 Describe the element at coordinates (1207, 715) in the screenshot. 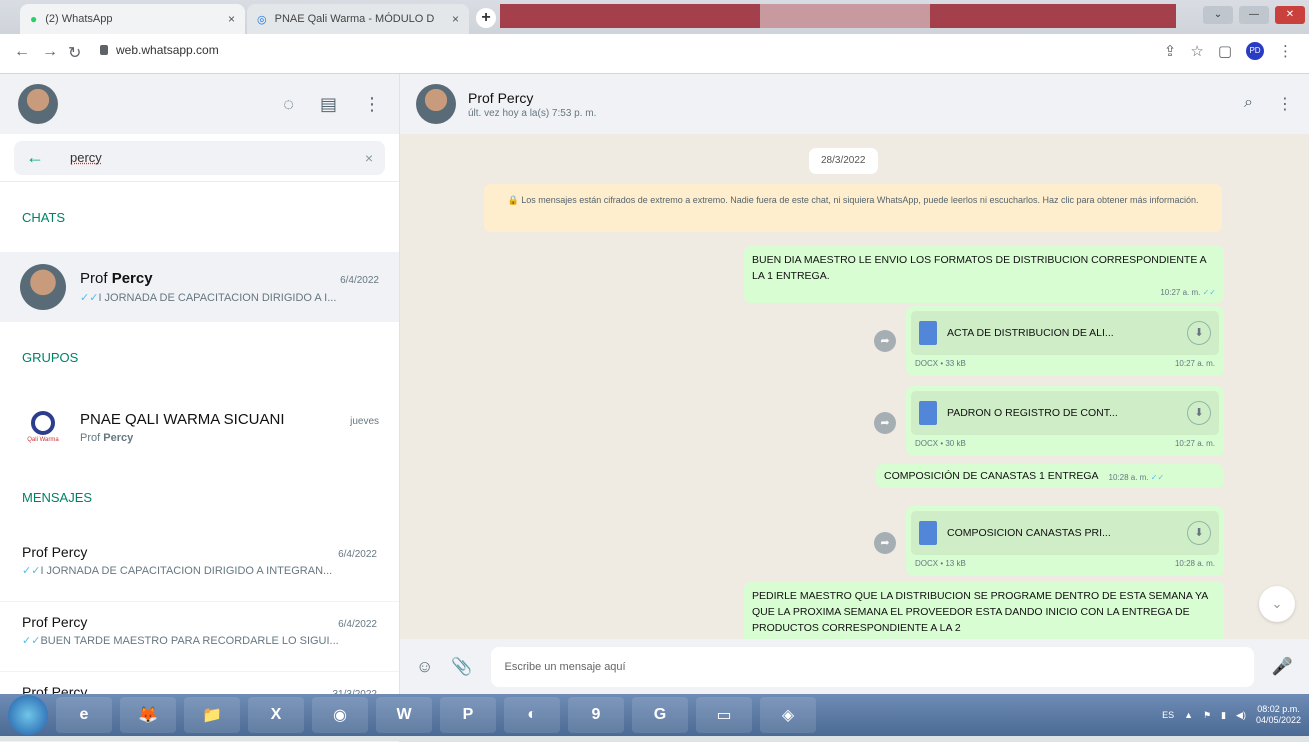

I see `flag-icon: ⚑` at that location.